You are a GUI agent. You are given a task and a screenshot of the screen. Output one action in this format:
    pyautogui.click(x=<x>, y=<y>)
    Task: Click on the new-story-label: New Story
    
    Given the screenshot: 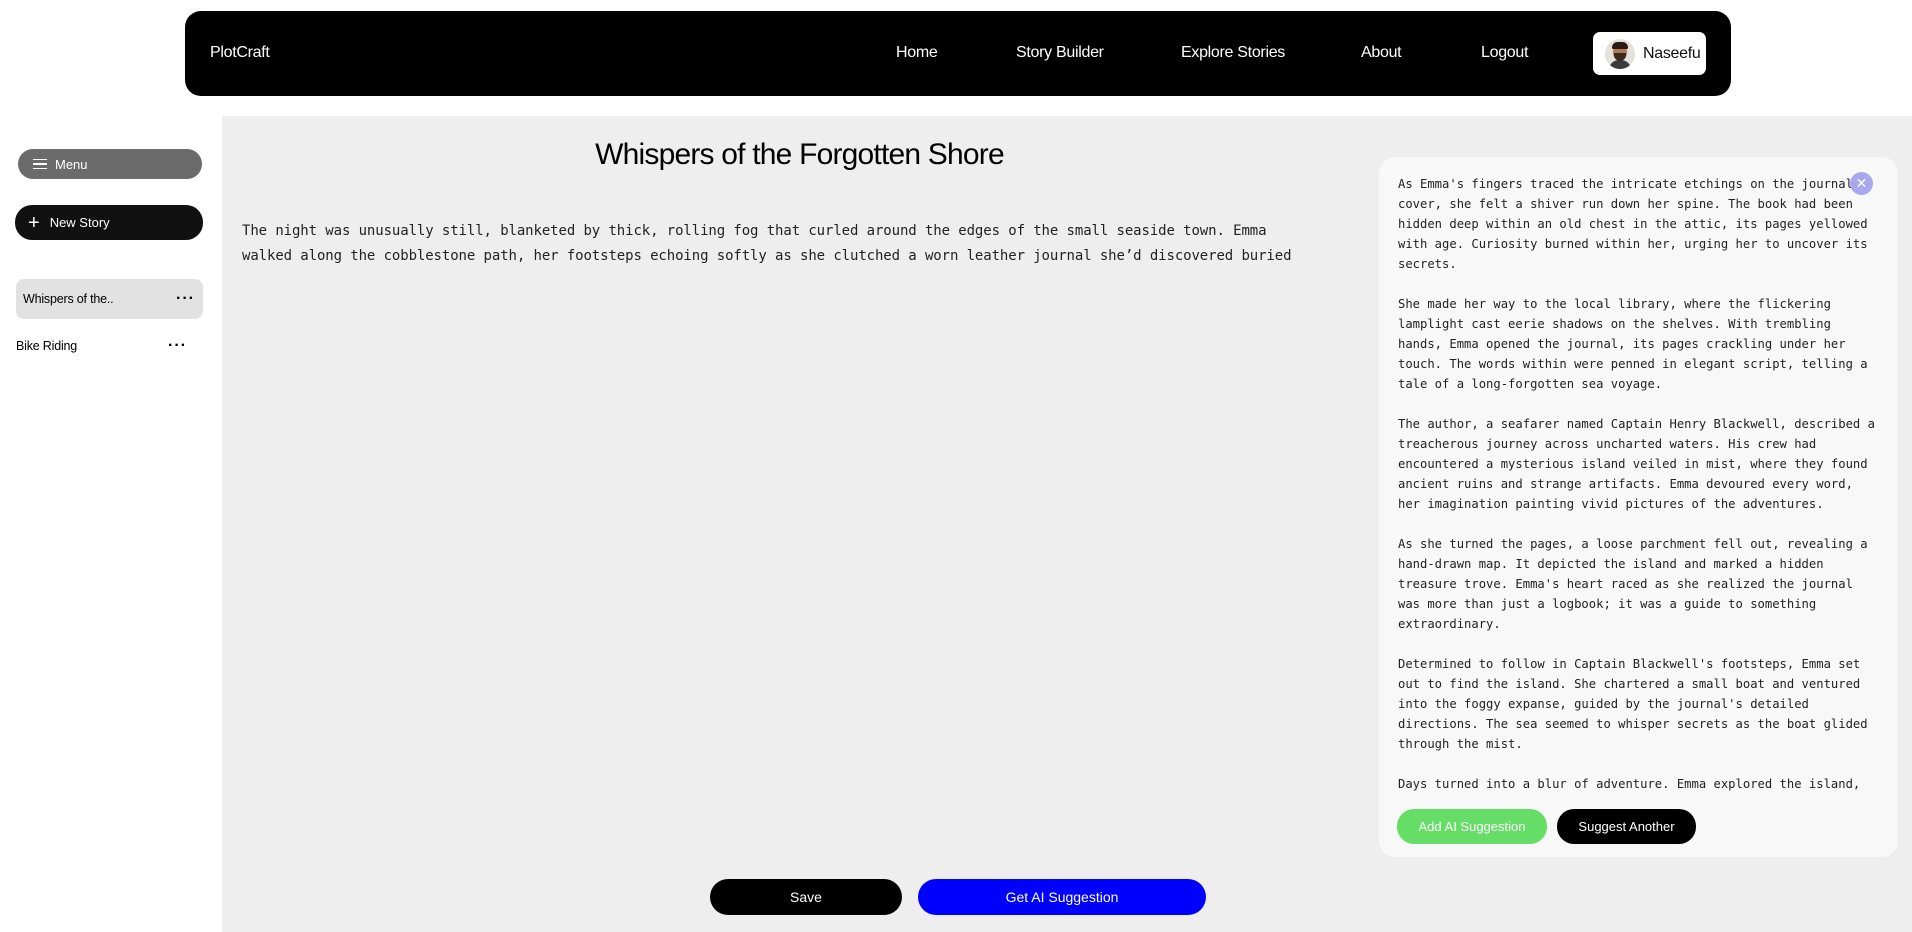 What is the action you would take?
    pyautogui.click(x=79, y=222)
    